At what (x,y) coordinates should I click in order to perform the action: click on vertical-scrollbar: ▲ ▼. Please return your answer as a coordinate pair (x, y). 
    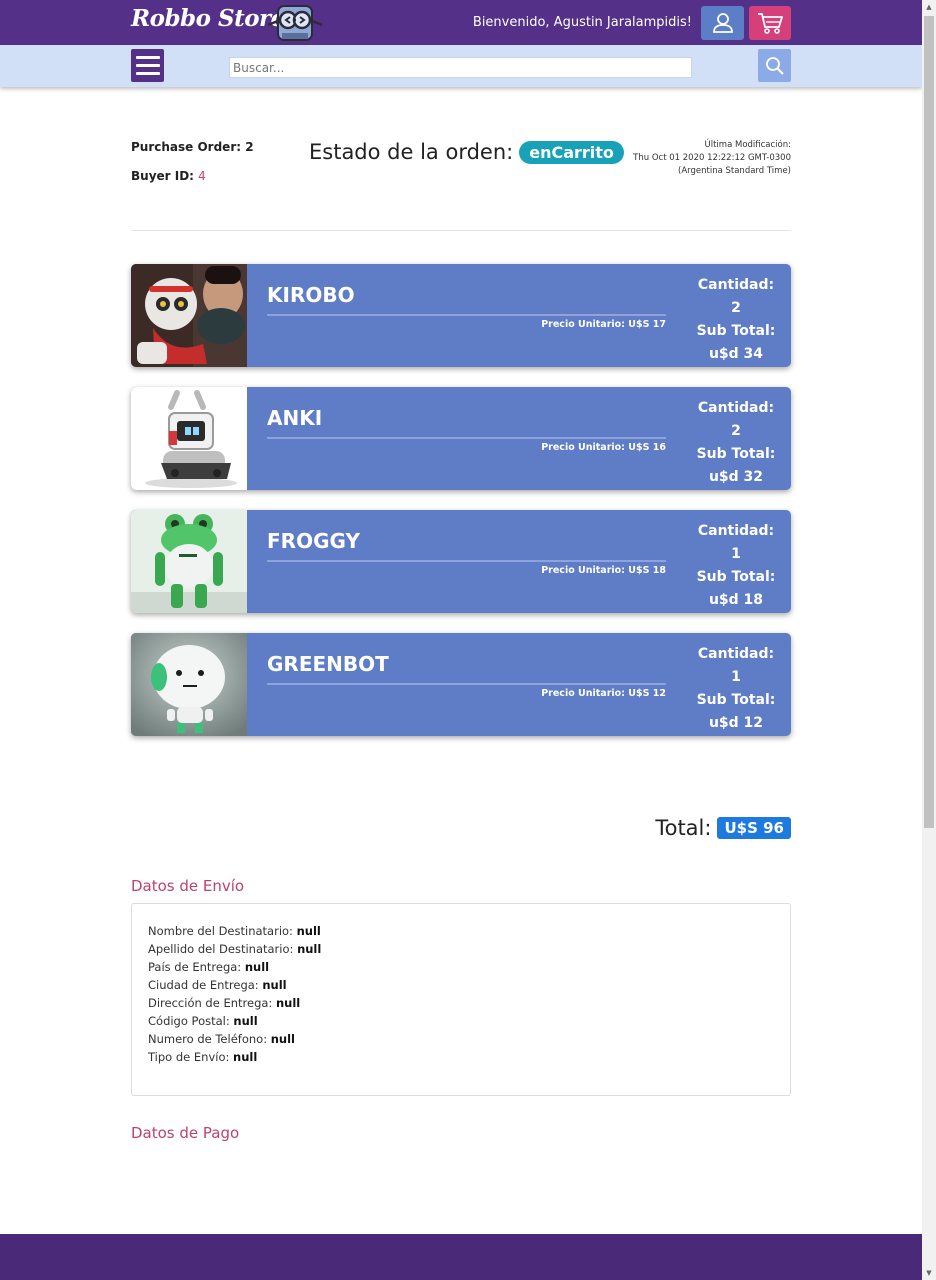
    Looking at the image, I should click on (929, 640).